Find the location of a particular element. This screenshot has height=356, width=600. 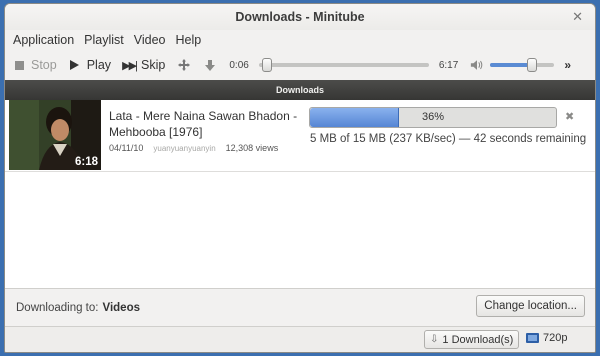

play-icon is located at coordinates (75, 65).